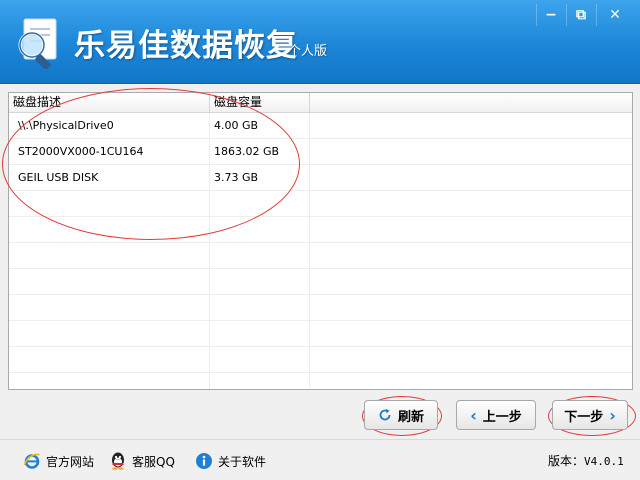 The height and width of the screenshot is (480, 640). Describe the element at coordinates (109, 151) in the screenshot. I see `disk-description: ST2000VX000-1CU164` at that location.